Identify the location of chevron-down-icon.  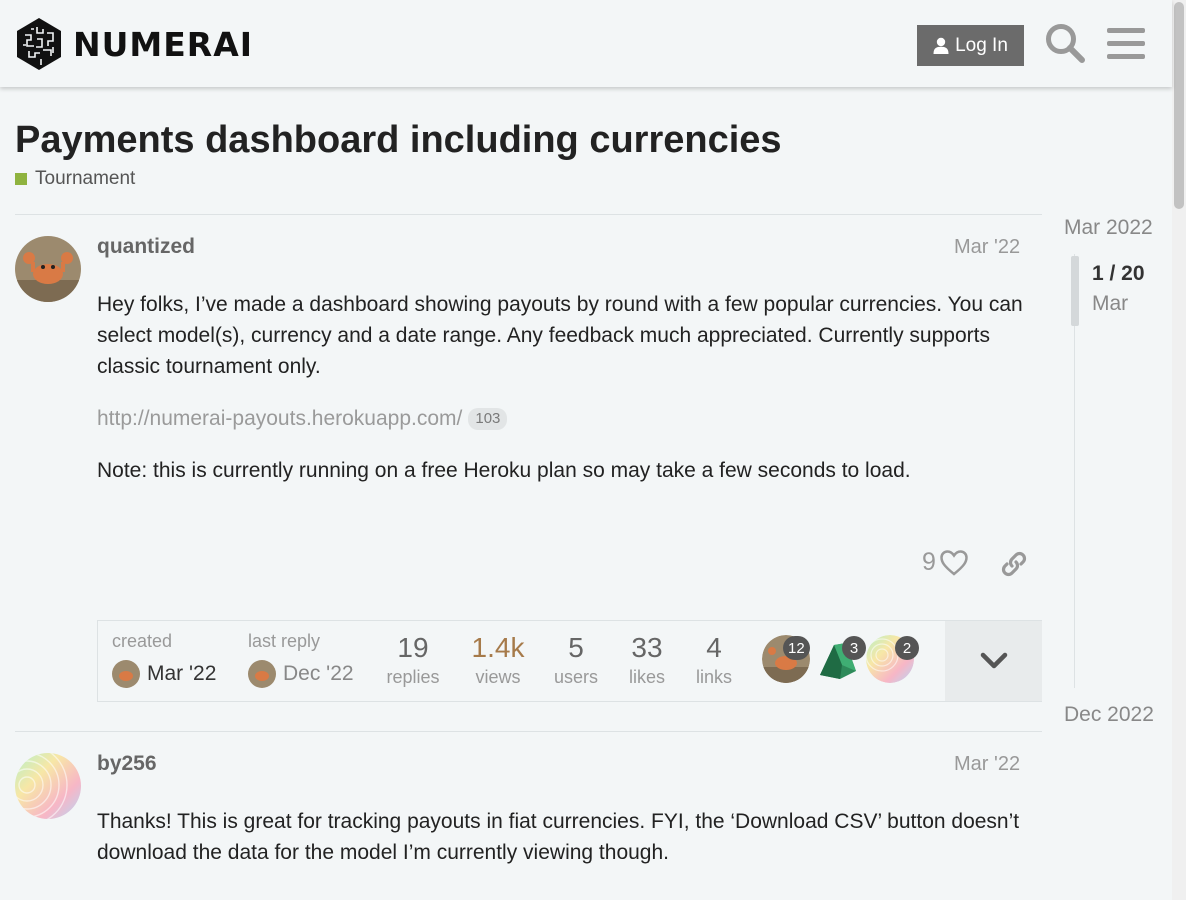
(993, 660).